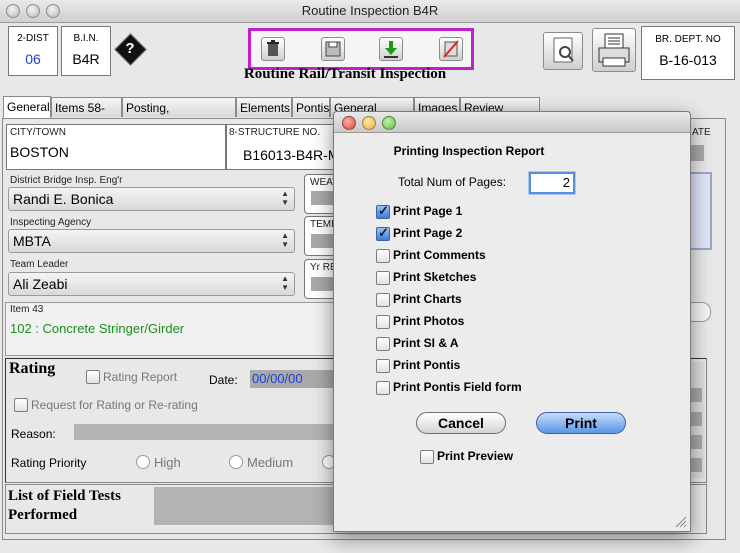  Describe the element at coordinates (21, 405) in the screenshot. I see `request-rating-checkbox` at that location.